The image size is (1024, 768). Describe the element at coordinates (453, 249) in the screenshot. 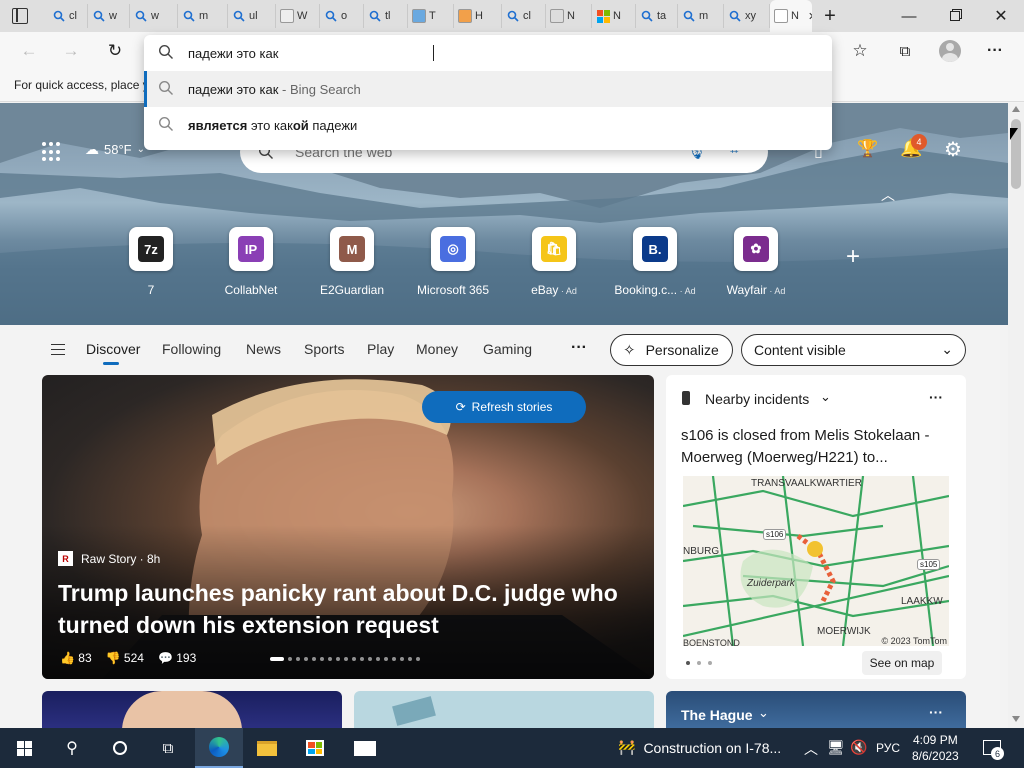

I see `quicklink-tile: ◎` at that location.